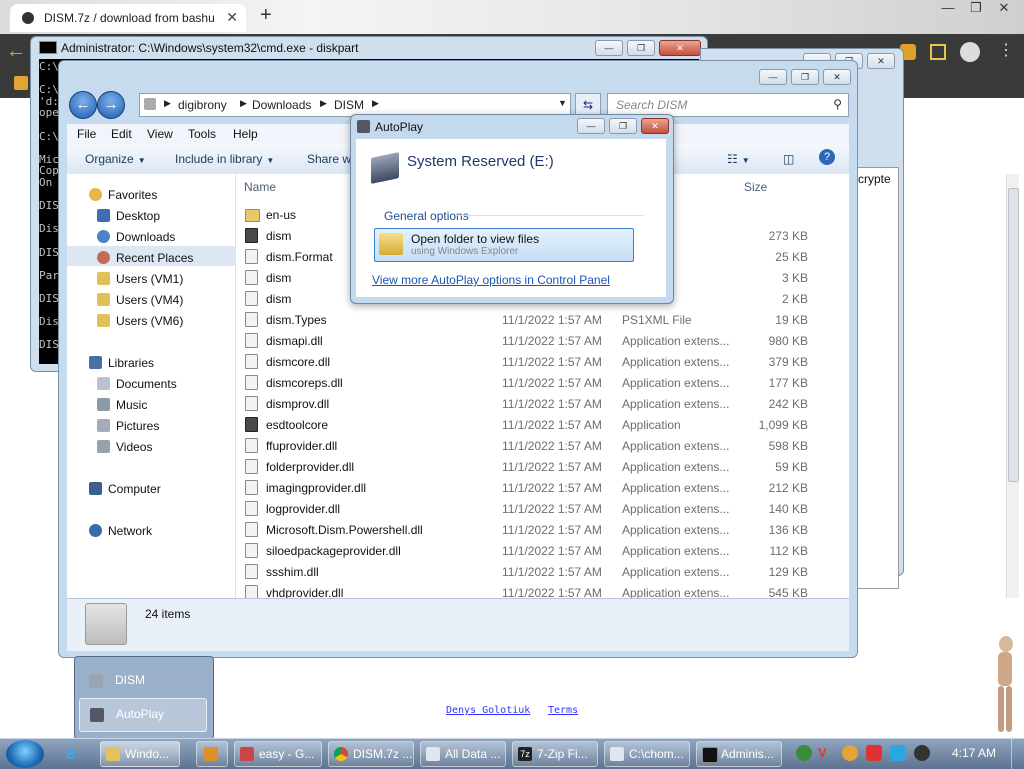 The height and width of the screenshot is (769, 1024). Describe the element at coordinates (121, 363) in the screenshot. I see `nav-libraries: Libraries` at that location.